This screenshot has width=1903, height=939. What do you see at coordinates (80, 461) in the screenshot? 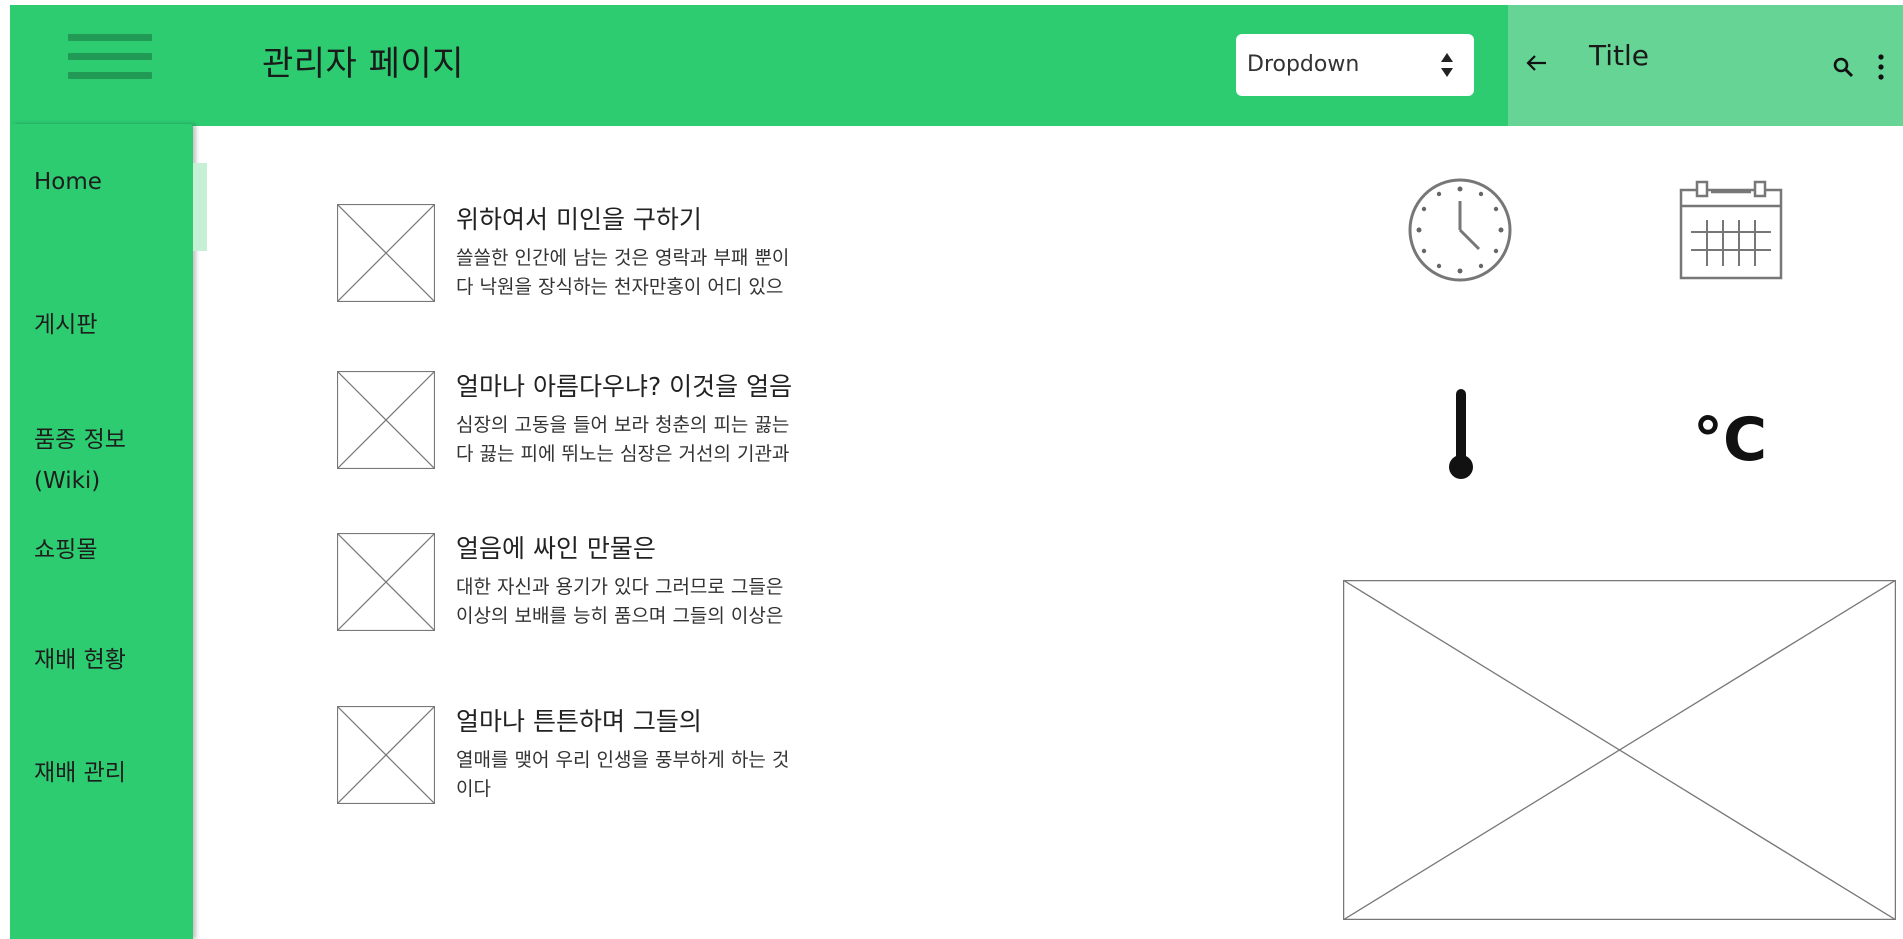
I see `sidebar-item-wiki: 품종 정보 (Wiki)` at bounding box center [80, 461].